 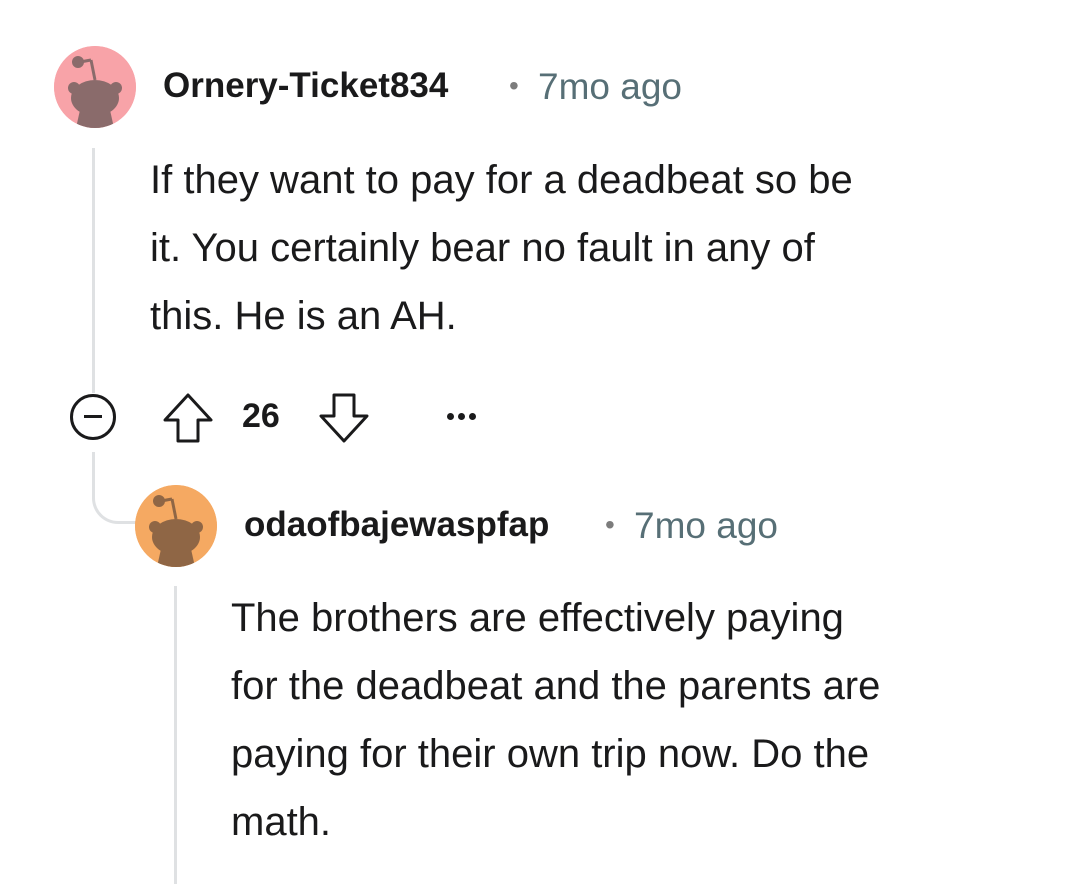 I want to click on thread-line-top, so click(x=93, y=270).